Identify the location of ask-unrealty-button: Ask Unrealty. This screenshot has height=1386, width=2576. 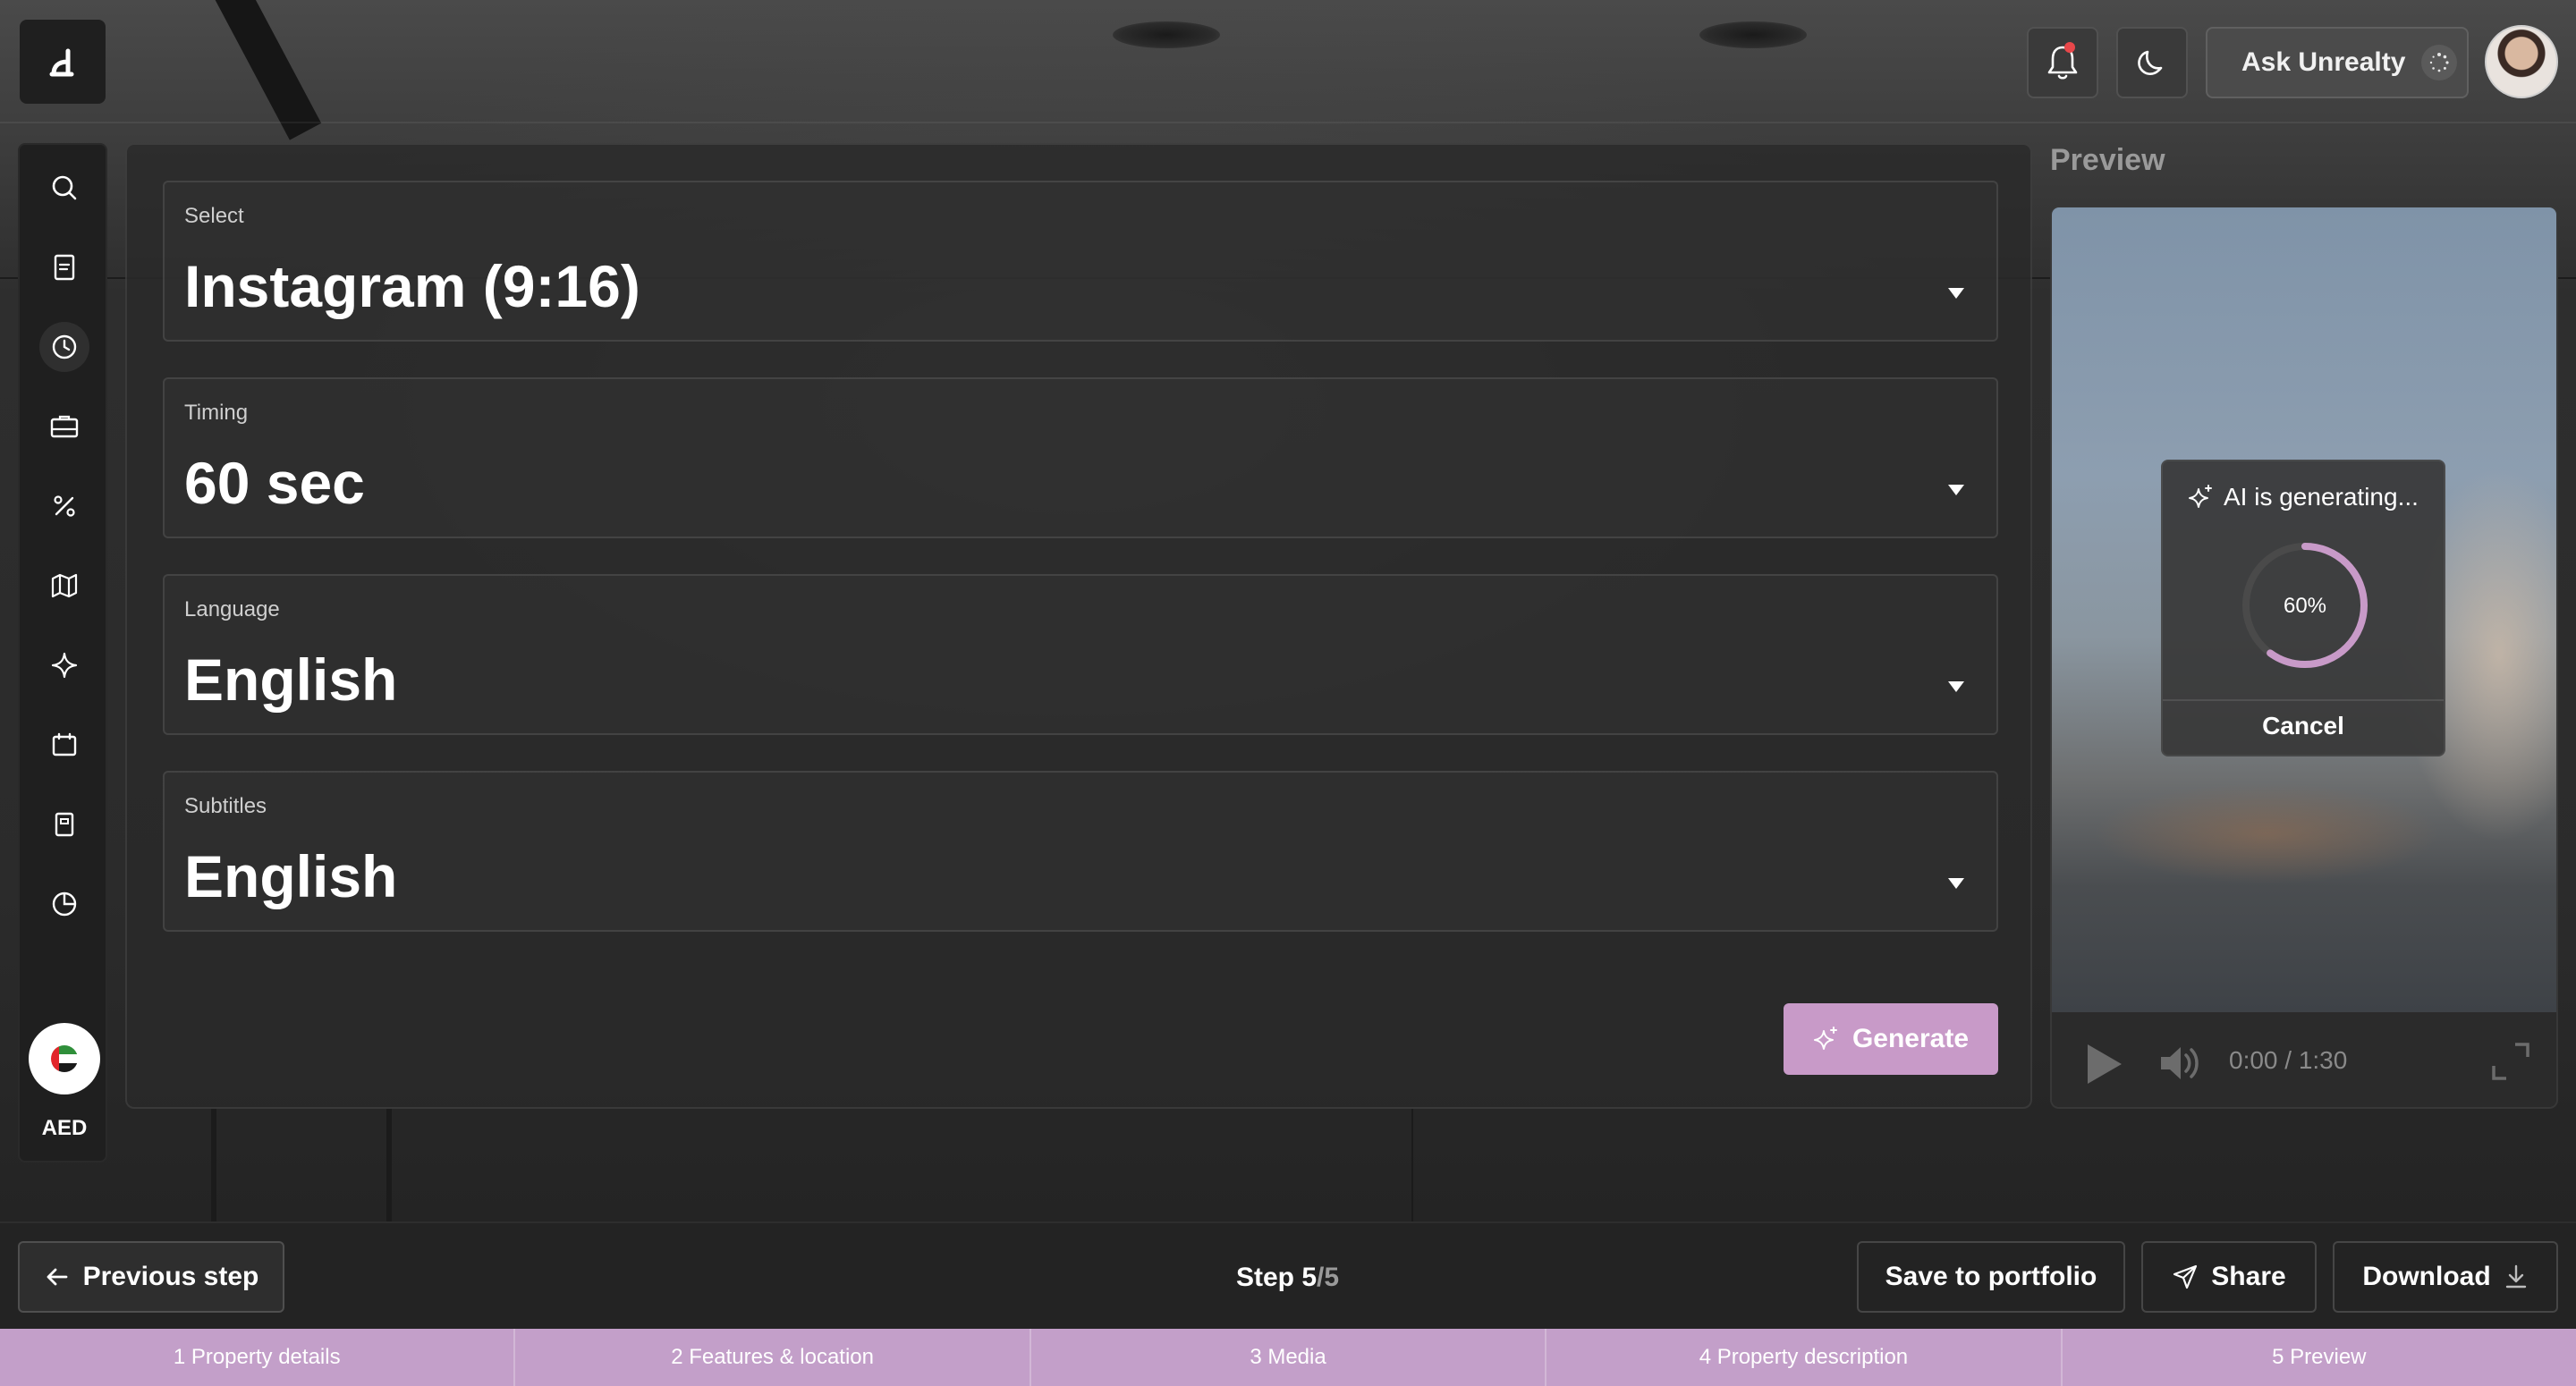
(2337, 62).